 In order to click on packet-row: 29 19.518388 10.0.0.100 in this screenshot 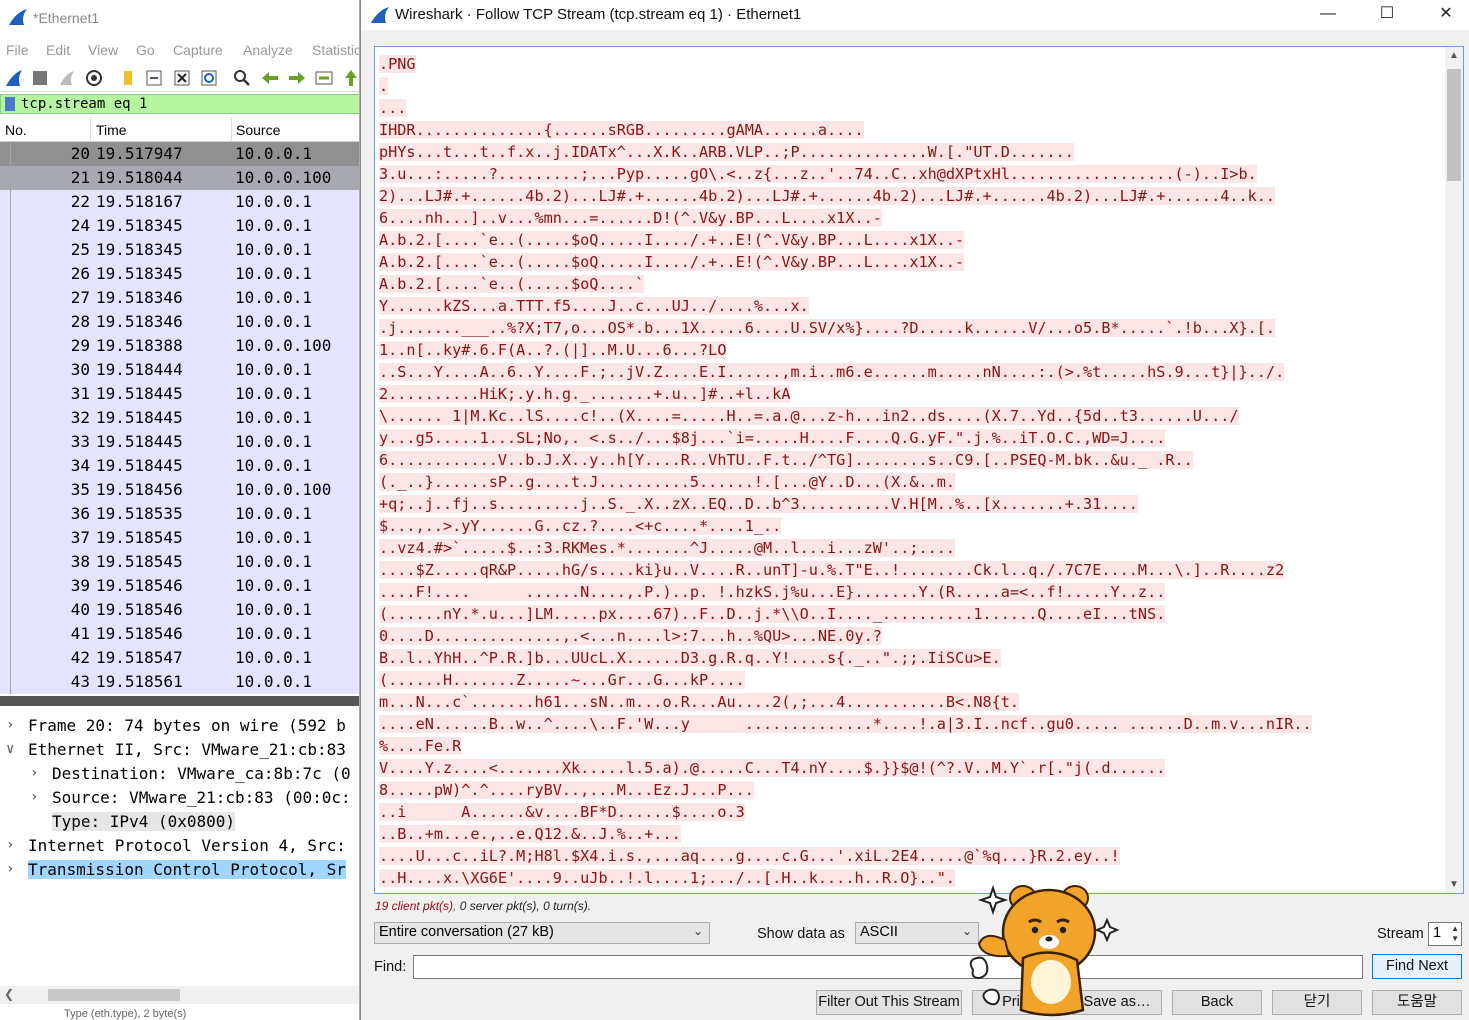, I will do `click(179, 346)`.